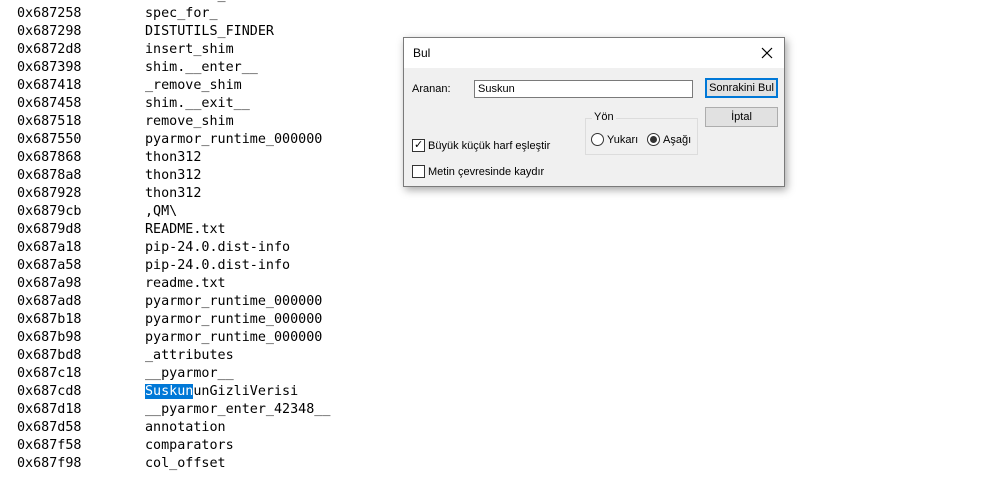 Image resolution: width=1006 pixels, height=478 pixels. What do you see at coordinates (503, 248) in the screenshot?
I see `list-item: 0x687a18 pip-24.0.dist-info` at bounding box center [503, 248].